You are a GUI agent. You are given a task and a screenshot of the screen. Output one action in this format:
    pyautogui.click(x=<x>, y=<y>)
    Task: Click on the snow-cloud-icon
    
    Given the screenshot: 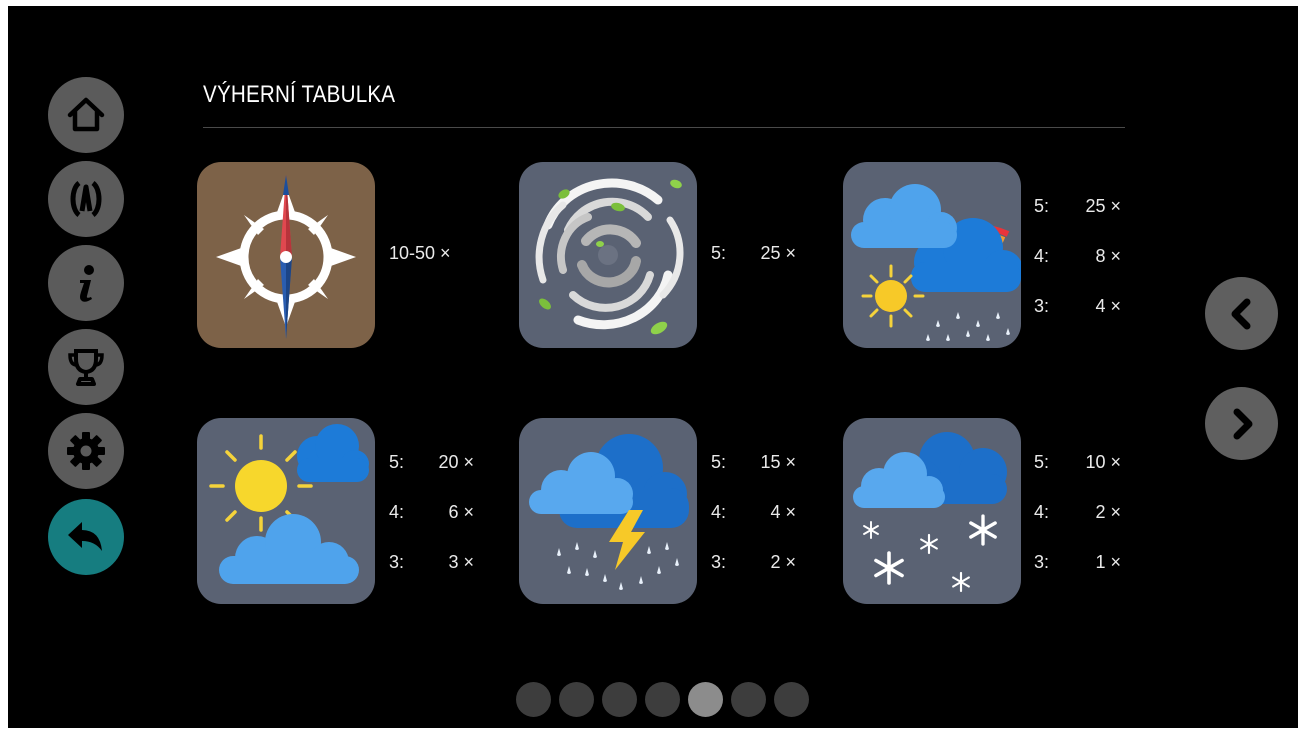 What is the action you would take?
    pyautogui.click(x=932, y=511)
    